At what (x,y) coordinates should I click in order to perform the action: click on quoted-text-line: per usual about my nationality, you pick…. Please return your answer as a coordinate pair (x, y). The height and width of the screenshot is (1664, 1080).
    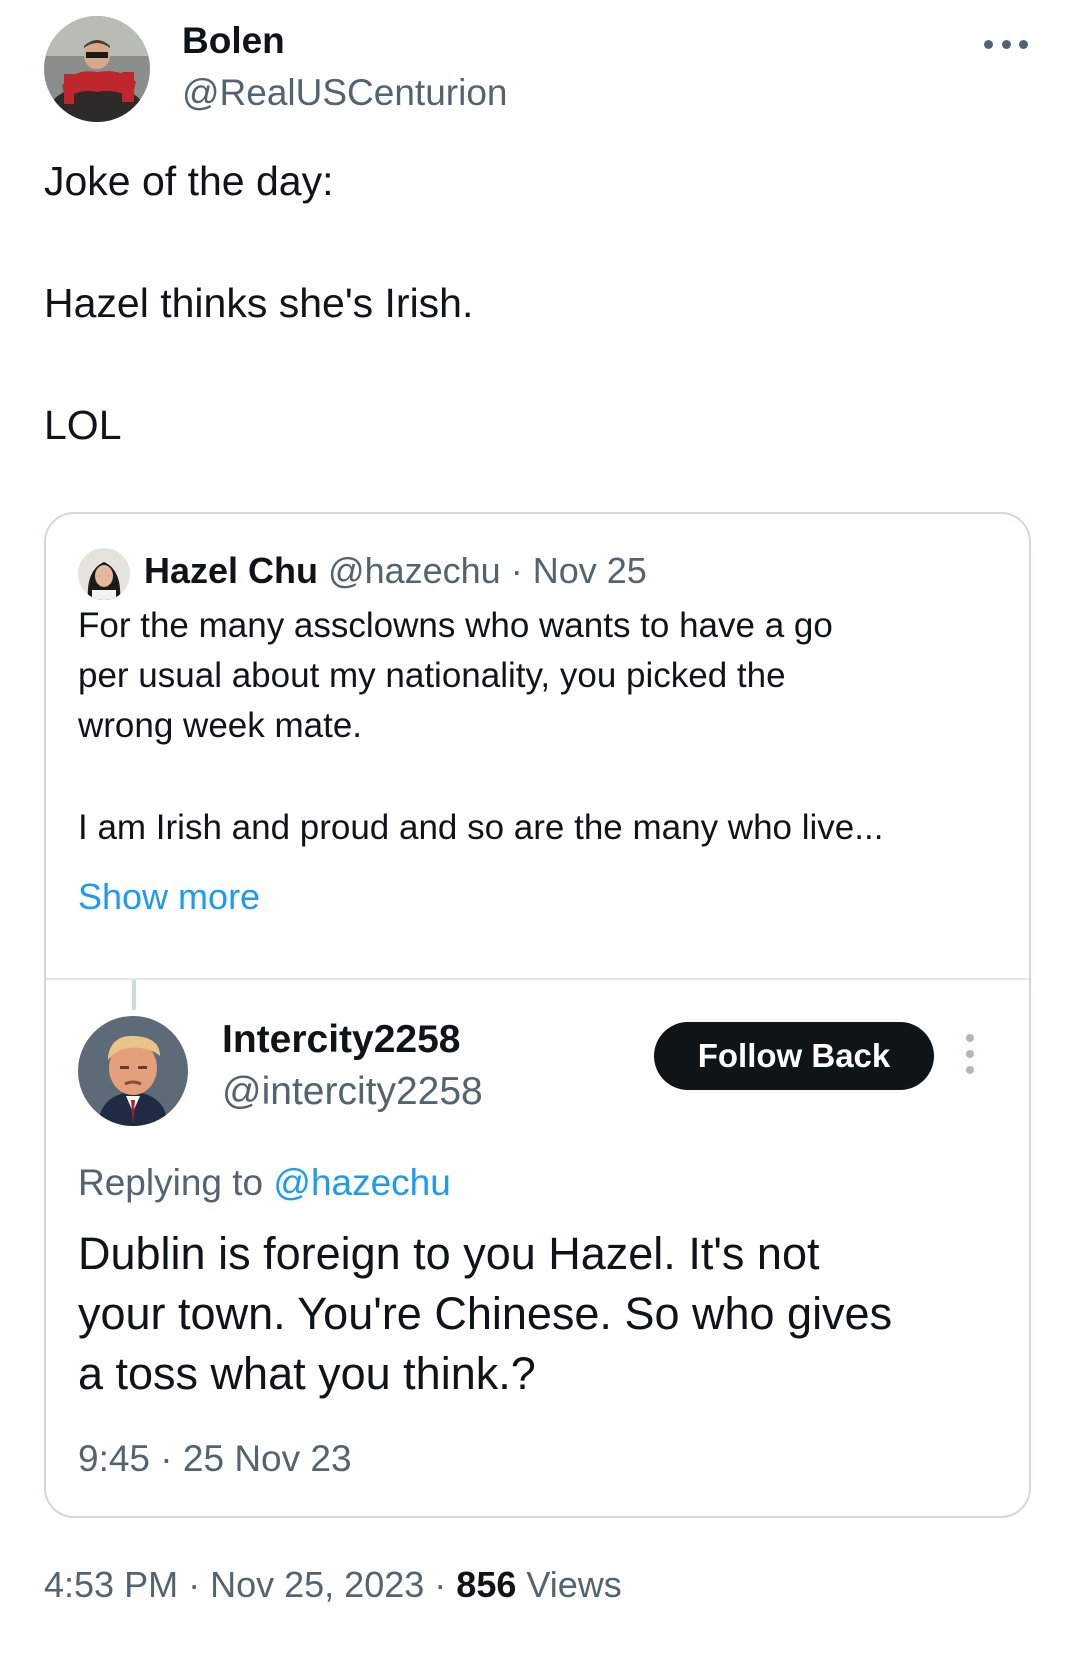
    Looking at the image, I should click on (432, 675).